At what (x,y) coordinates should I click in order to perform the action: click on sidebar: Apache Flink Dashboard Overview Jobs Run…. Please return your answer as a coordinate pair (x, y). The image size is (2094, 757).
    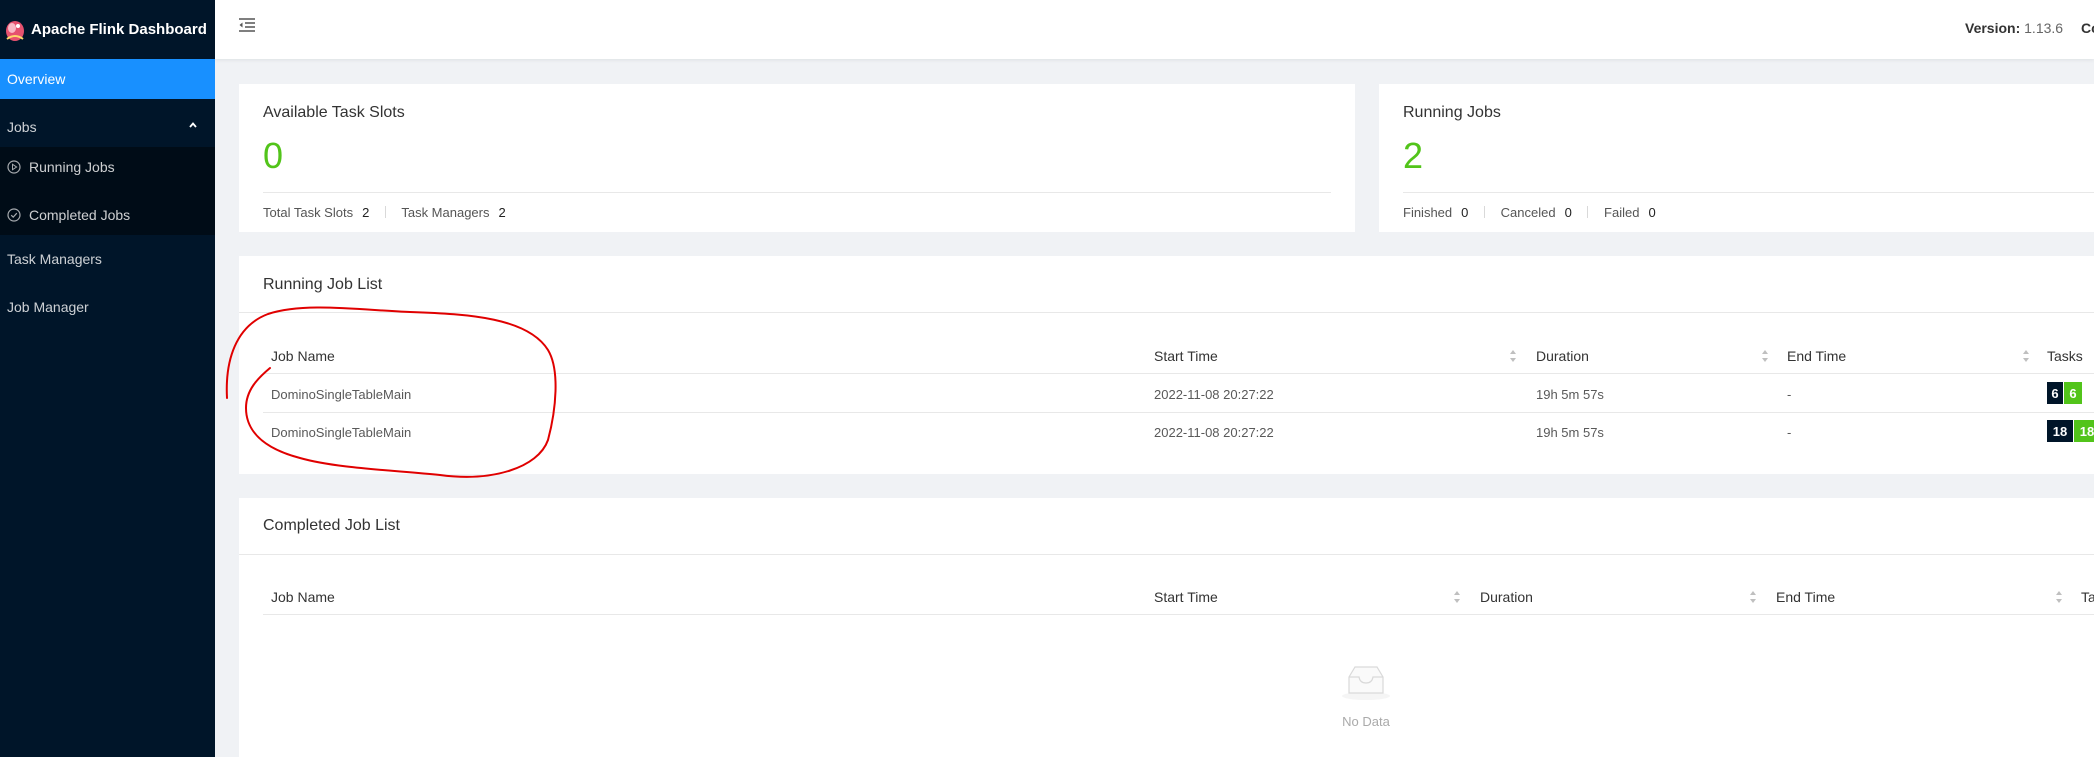
    Looking at the image, I should click on (107, 378).